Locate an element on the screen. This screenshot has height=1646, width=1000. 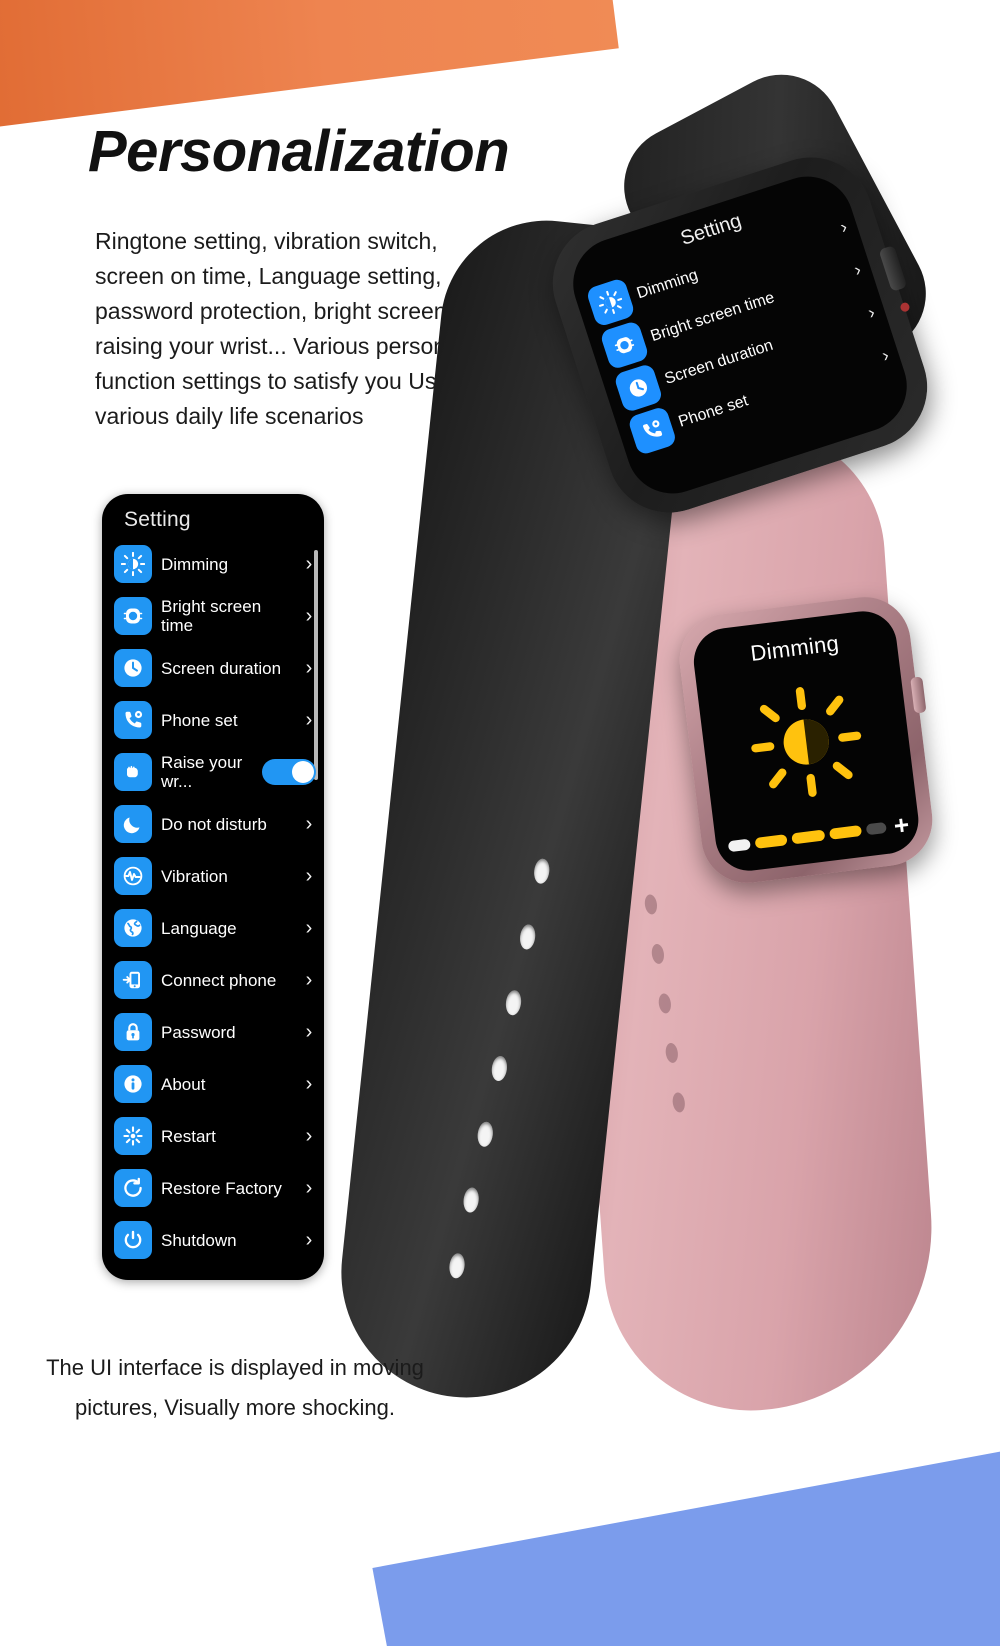
rose-watch-screen: Dimming + is located at coordinates (806, 741).